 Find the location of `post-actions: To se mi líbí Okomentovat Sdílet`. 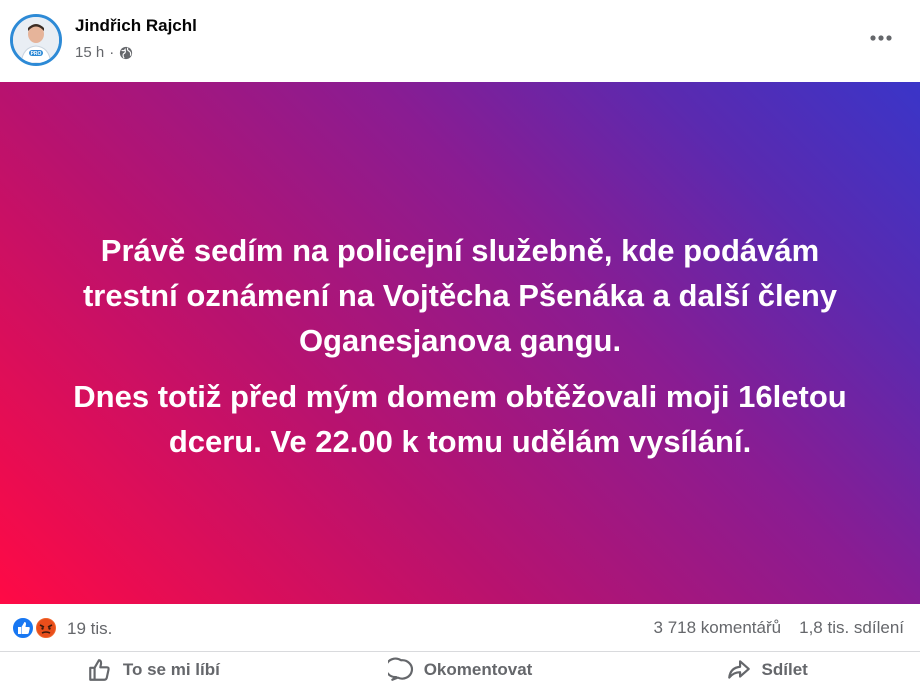

post-actions: To se mi líbí Okomentovat Sdílet is located at coordinates (460, 670).